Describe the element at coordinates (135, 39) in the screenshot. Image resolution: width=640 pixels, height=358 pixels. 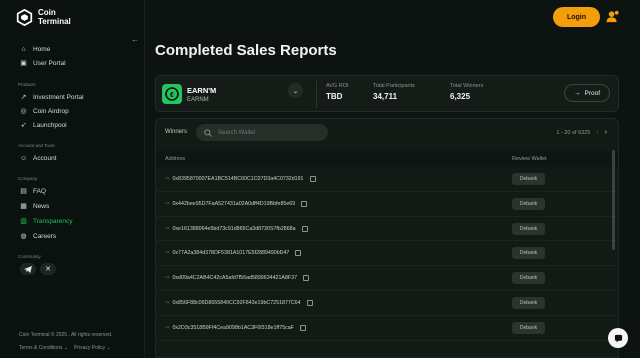
I see `collapse-sidebar-button: ←` at that location.